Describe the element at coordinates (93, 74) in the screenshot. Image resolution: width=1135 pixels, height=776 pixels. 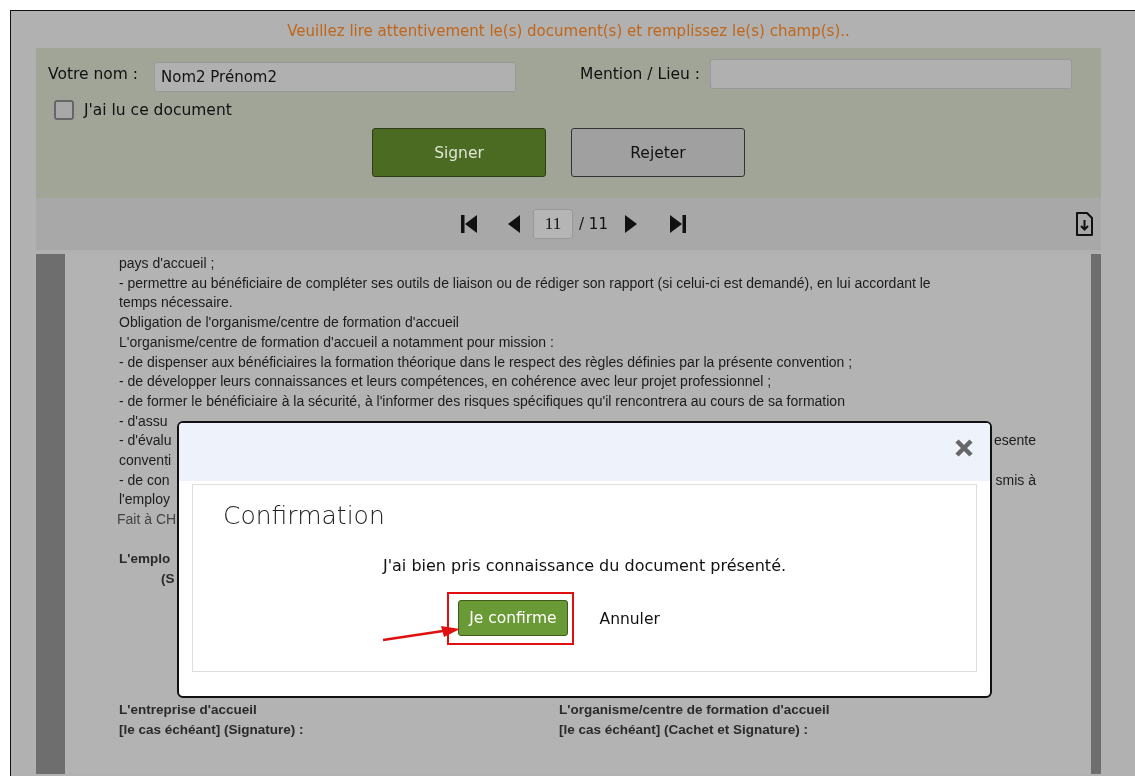
I see `field-label: Votre nom :` at that location.